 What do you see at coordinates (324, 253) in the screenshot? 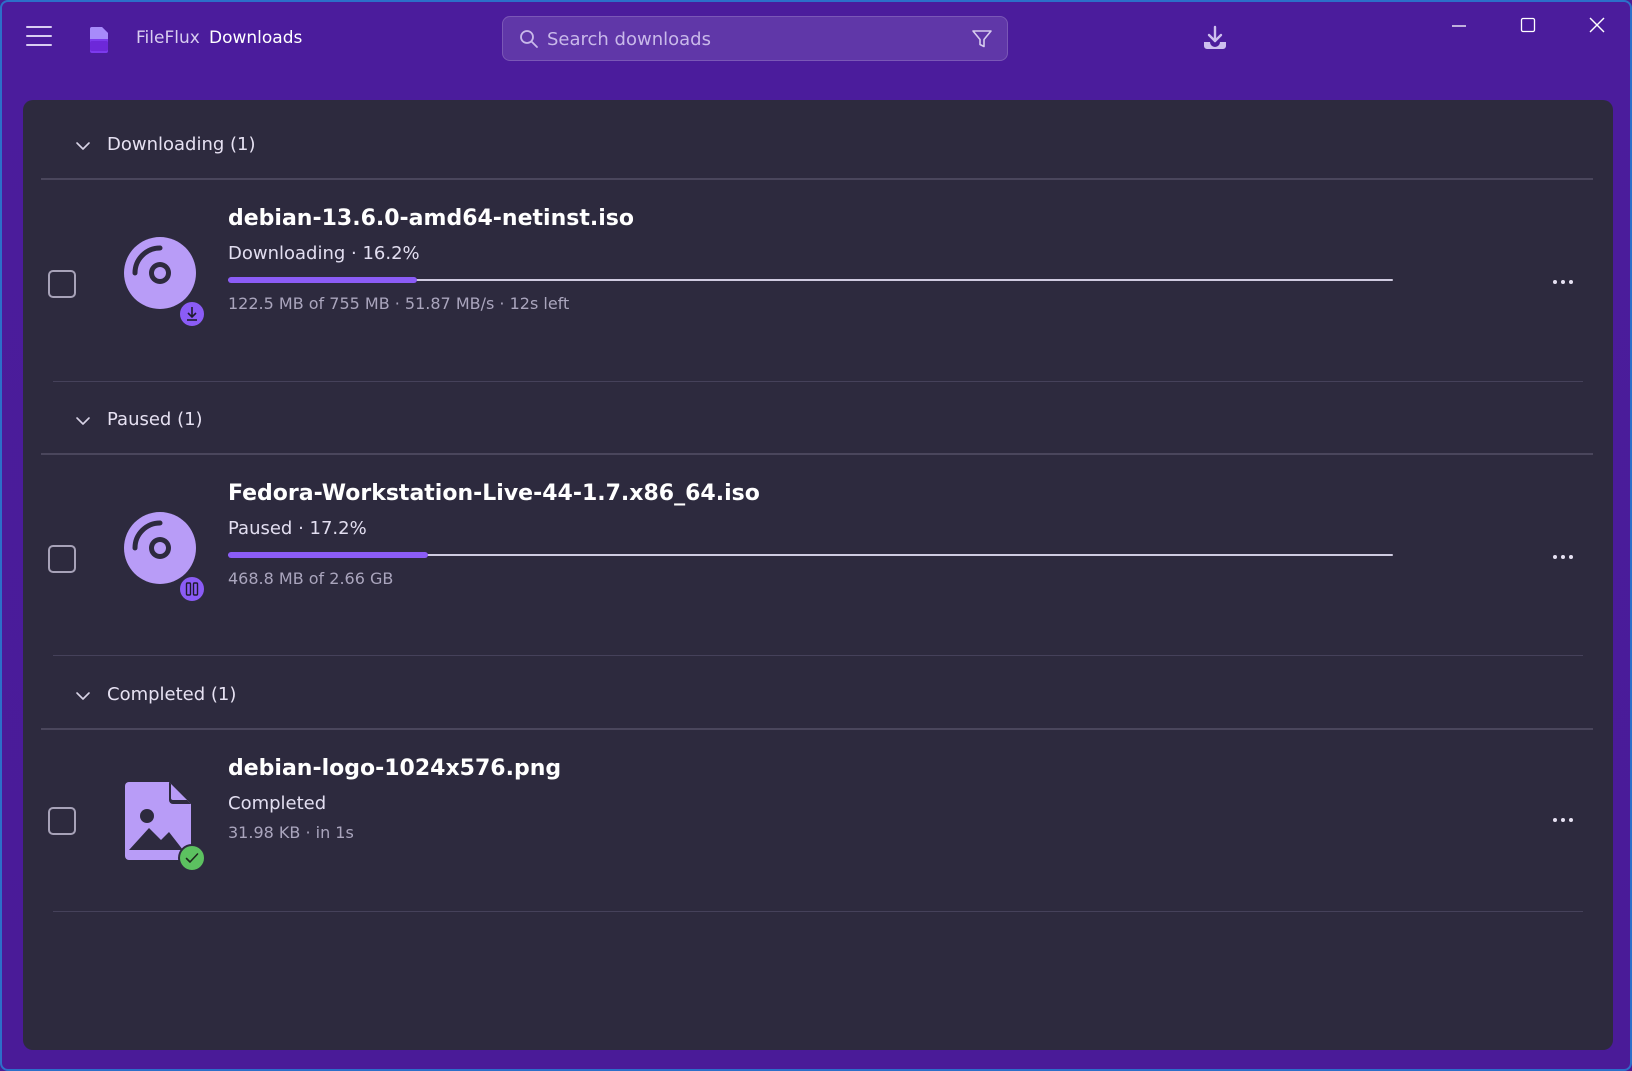
I see `item-status: Downloading · 16.2%` at bounding box center [324, 253].